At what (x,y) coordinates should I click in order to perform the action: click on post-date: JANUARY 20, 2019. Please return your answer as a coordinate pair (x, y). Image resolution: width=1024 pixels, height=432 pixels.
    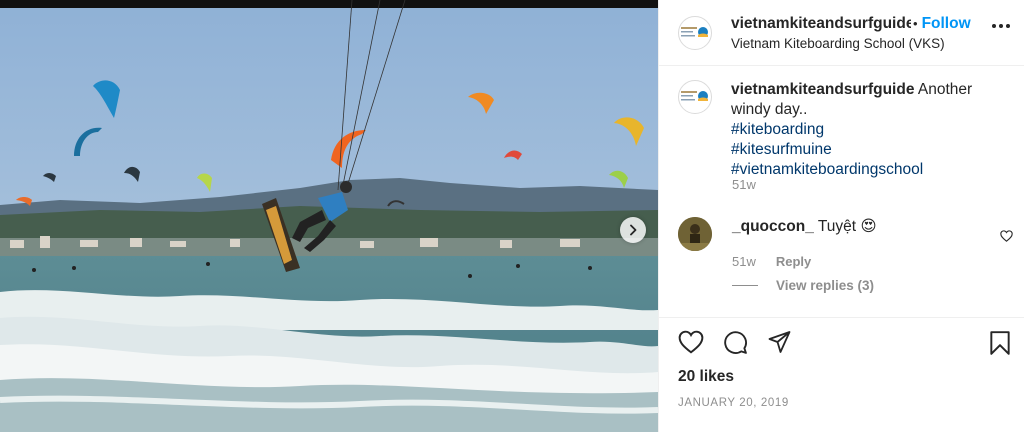
    Looking at the image, I should click on (733, 403).